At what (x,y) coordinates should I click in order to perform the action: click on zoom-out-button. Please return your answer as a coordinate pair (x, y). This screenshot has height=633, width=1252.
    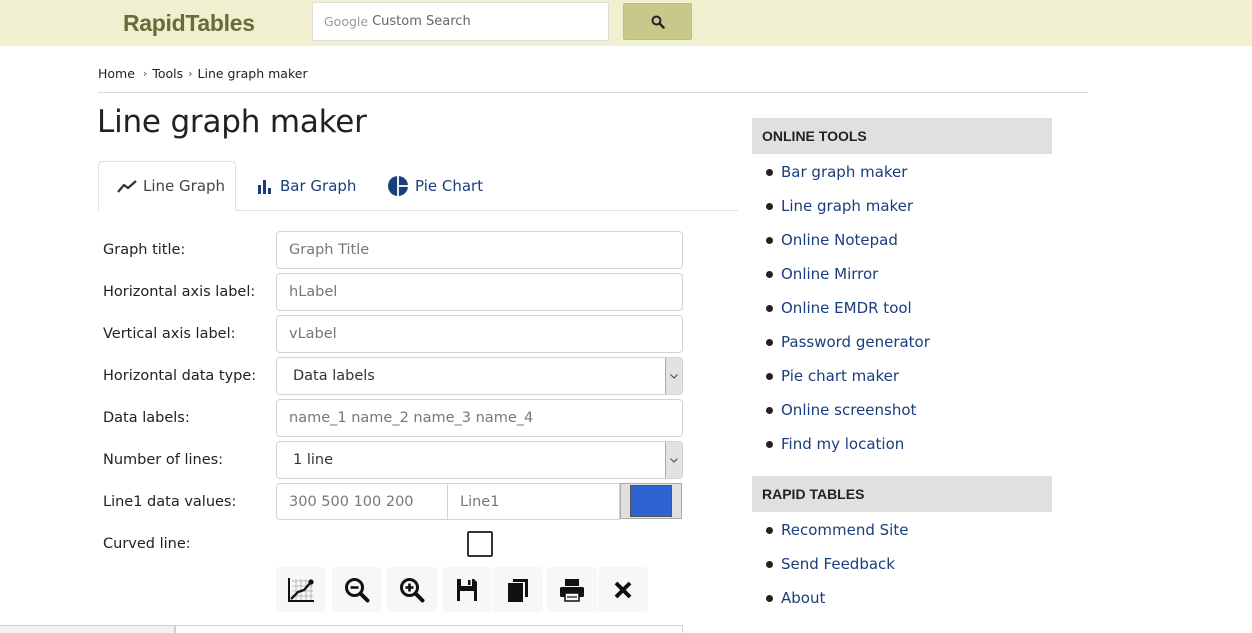
    Looking at the image, I should click on (357, 589).